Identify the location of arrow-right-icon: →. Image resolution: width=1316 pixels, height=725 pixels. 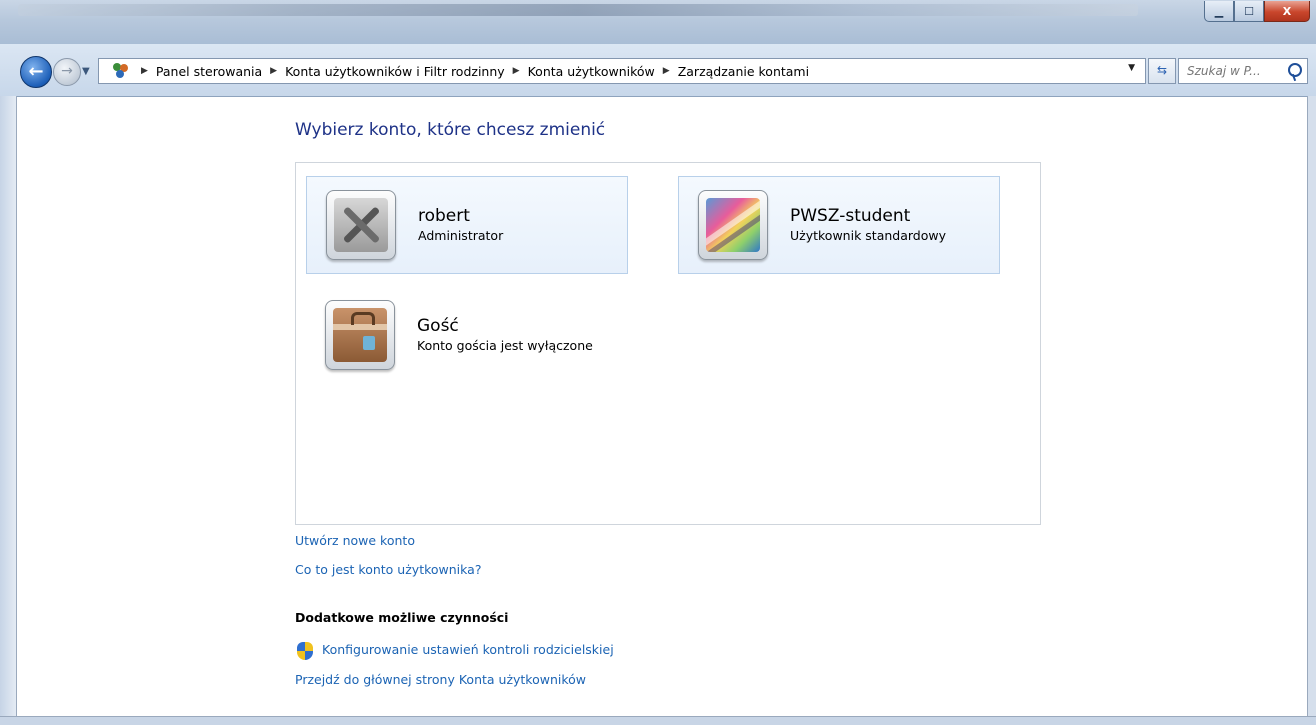
(67, 71).